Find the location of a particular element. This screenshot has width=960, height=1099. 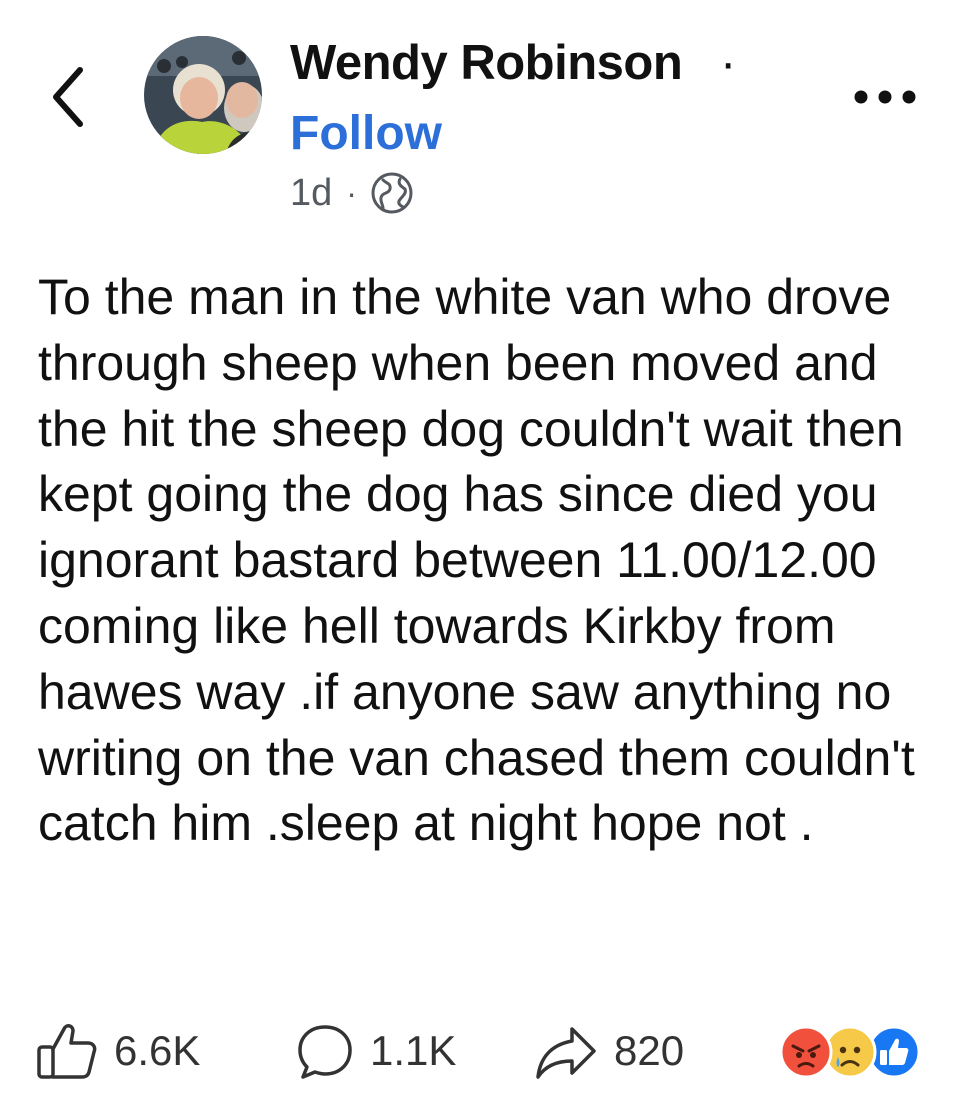

share-button: 820 is located at coordinates (609, 1051).